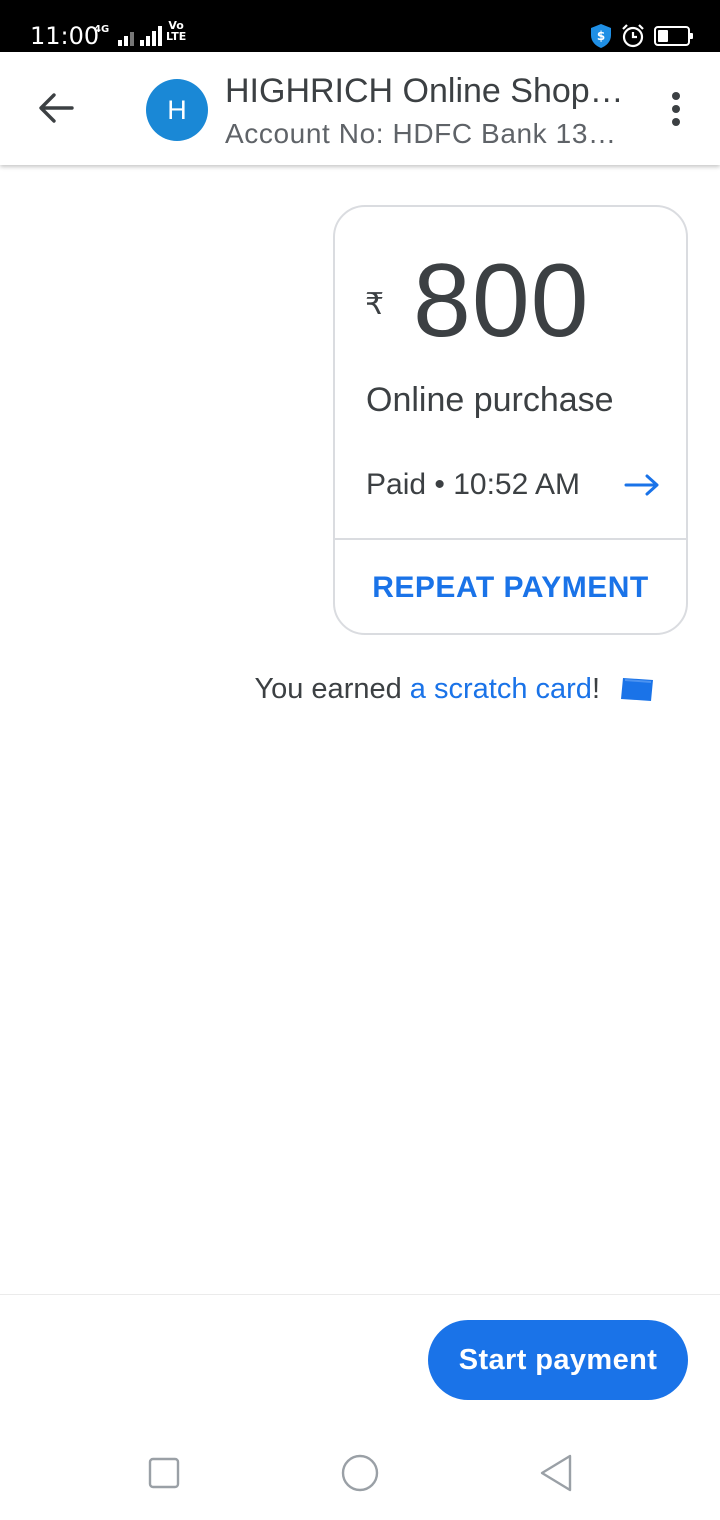 This screenshot has width=720, height=1520. I want to click on arrow-left-icon, so click(56, 108).